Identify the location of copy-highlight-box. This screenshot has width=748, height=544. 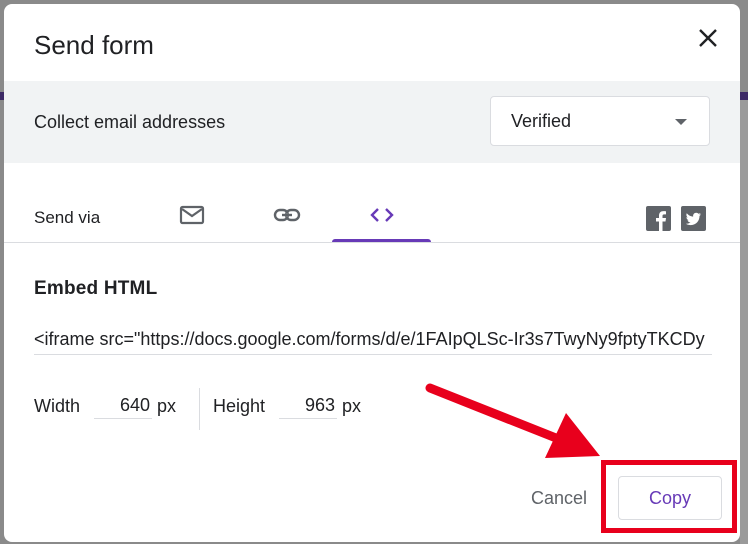
(669, 496).